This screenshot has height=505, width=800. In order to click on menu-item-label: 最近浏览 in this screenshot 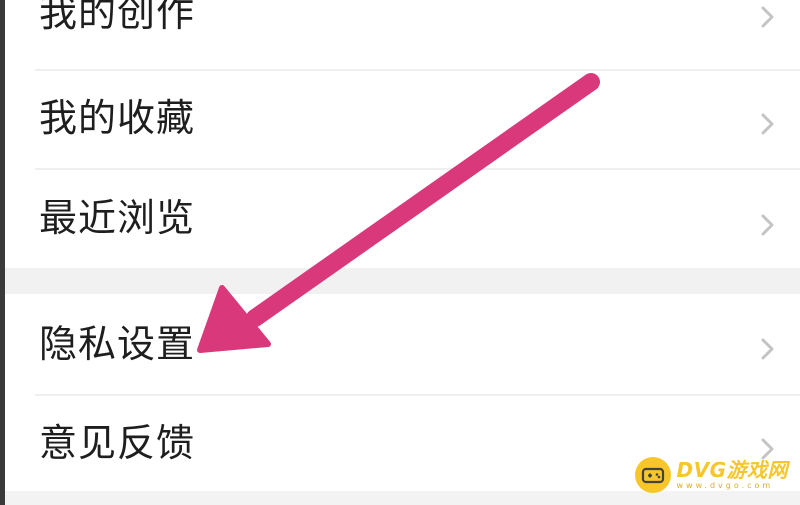, I will do `click(117, 218)`.